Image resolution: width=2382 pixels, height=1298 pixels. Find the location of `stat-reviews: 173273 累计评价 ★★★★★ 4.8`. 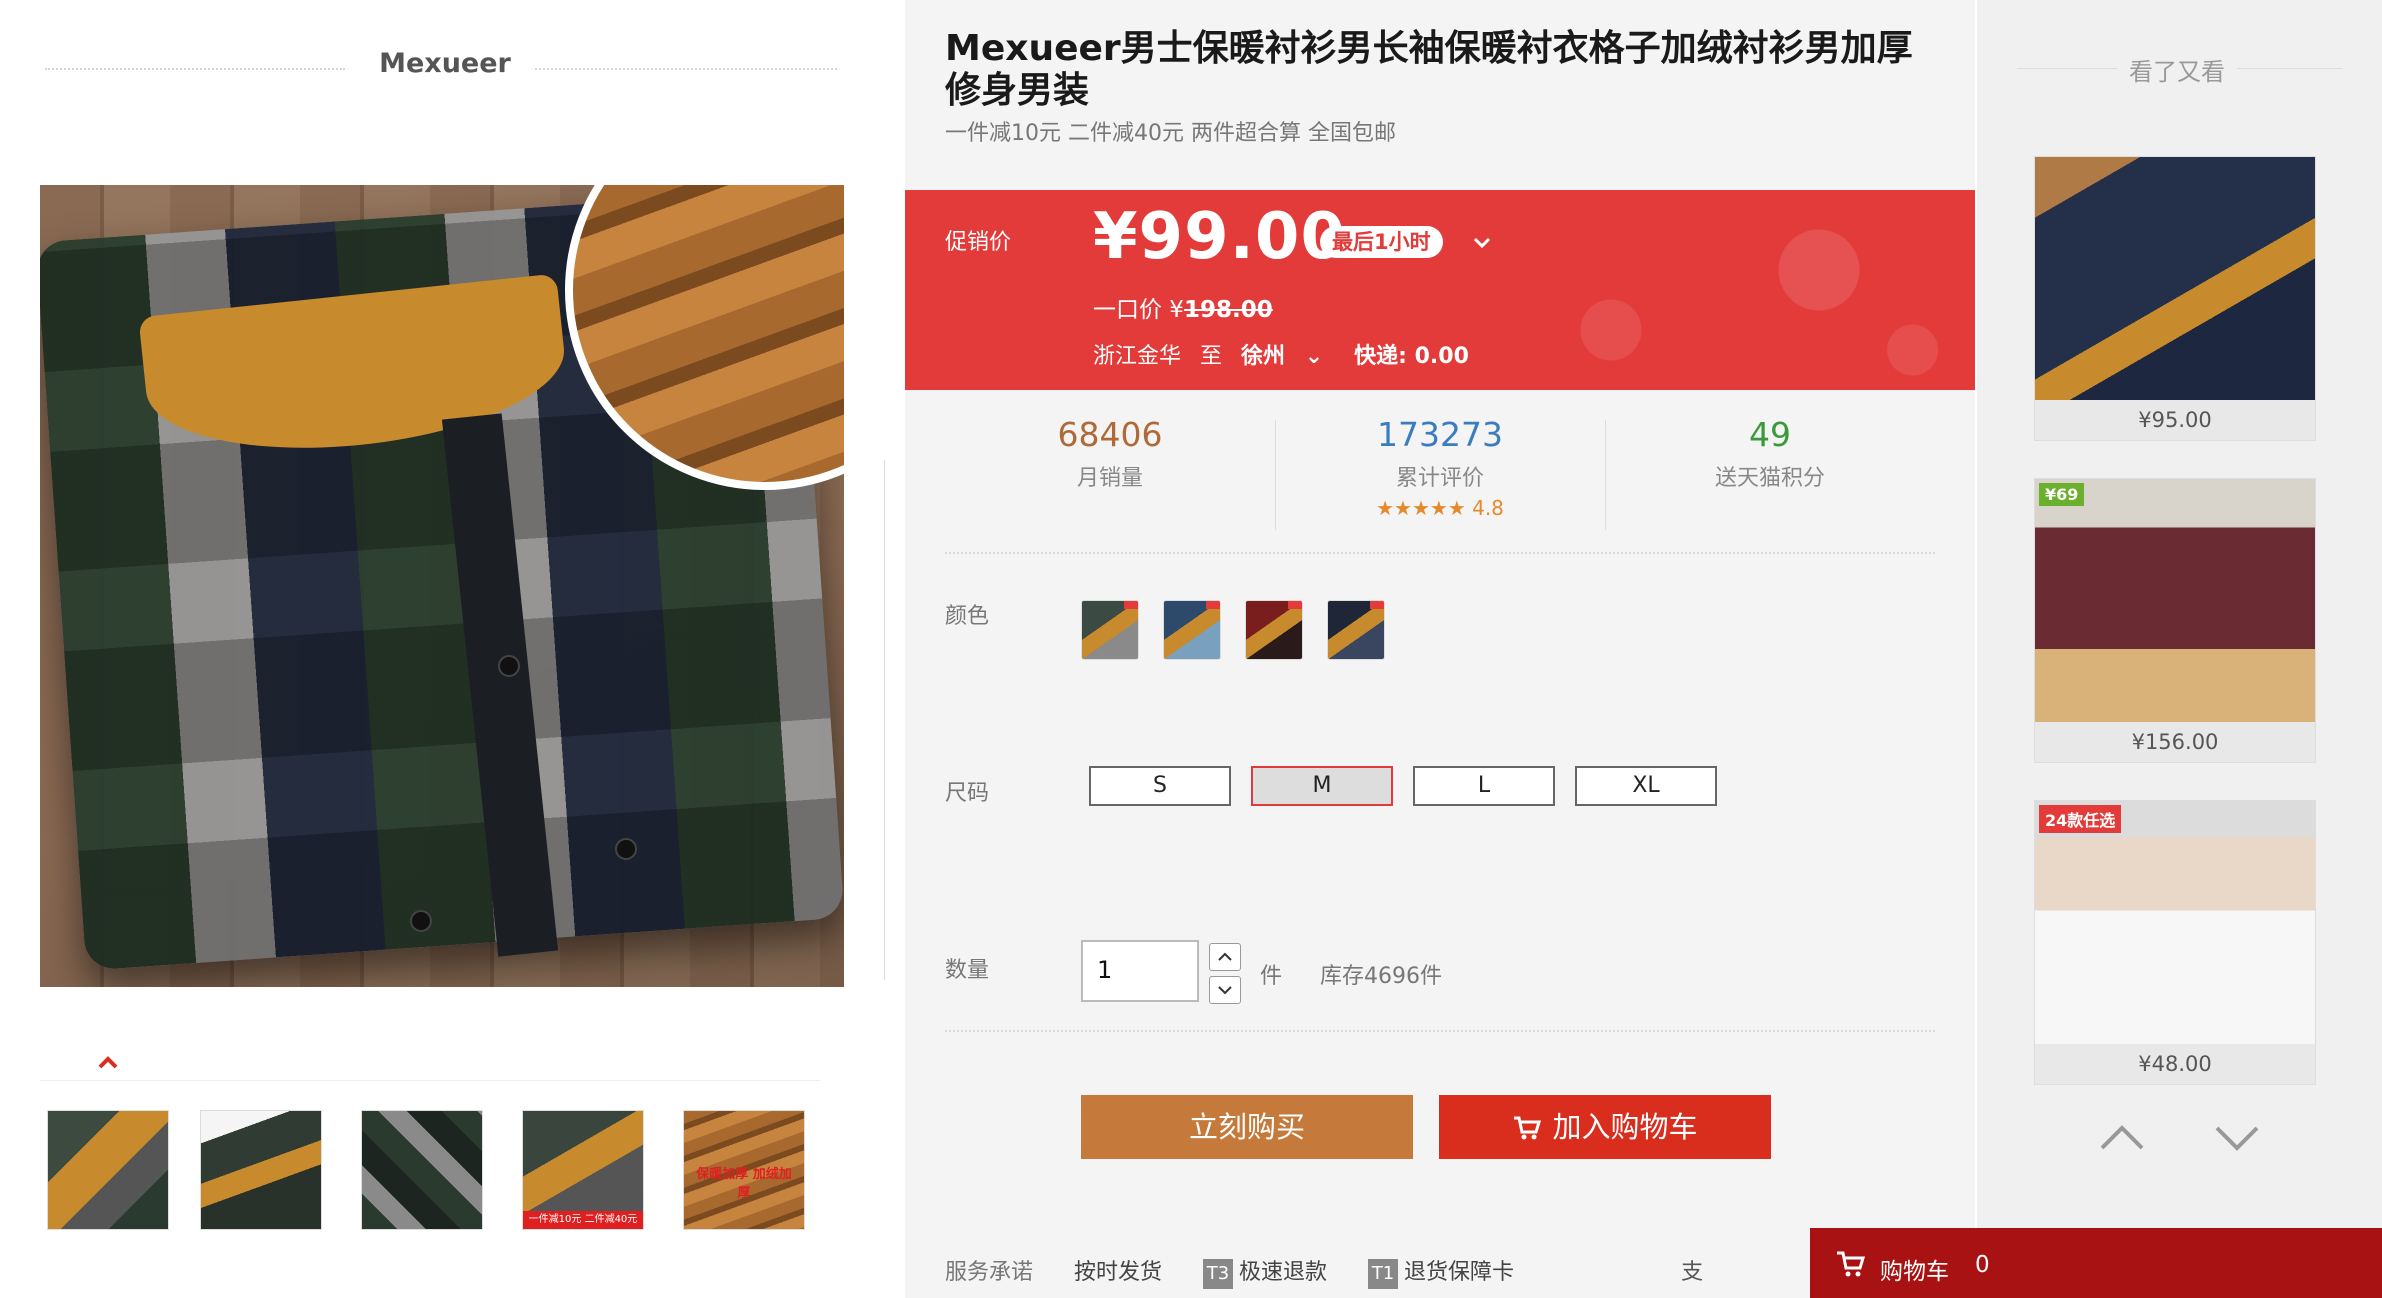

stat-reviews: 173273 累计评价 ★★★★★ 4.8 is located at coordinates (1440, 467).